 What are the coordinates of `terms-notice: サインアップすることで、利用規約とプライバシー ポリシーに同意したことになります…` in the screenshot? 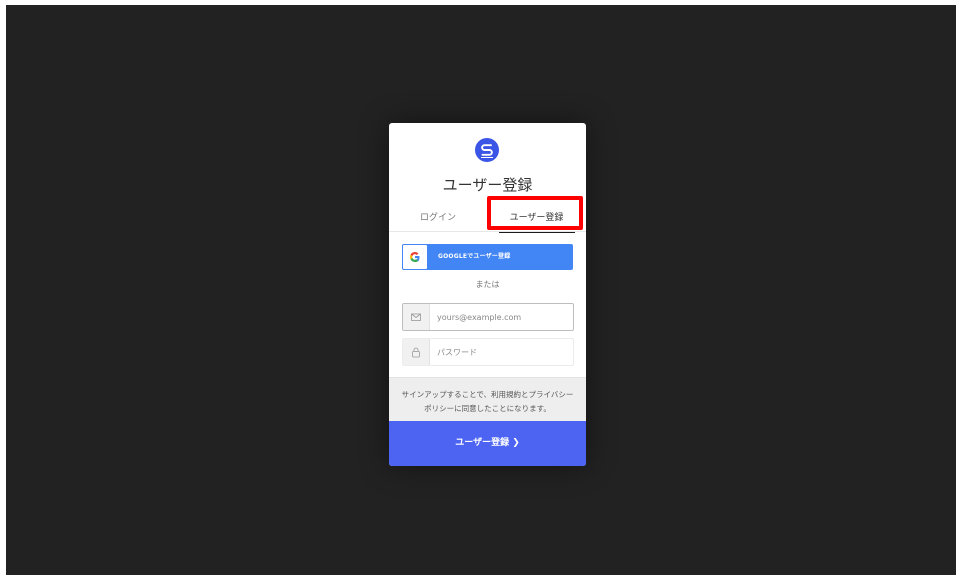 It's located at (487, 399).